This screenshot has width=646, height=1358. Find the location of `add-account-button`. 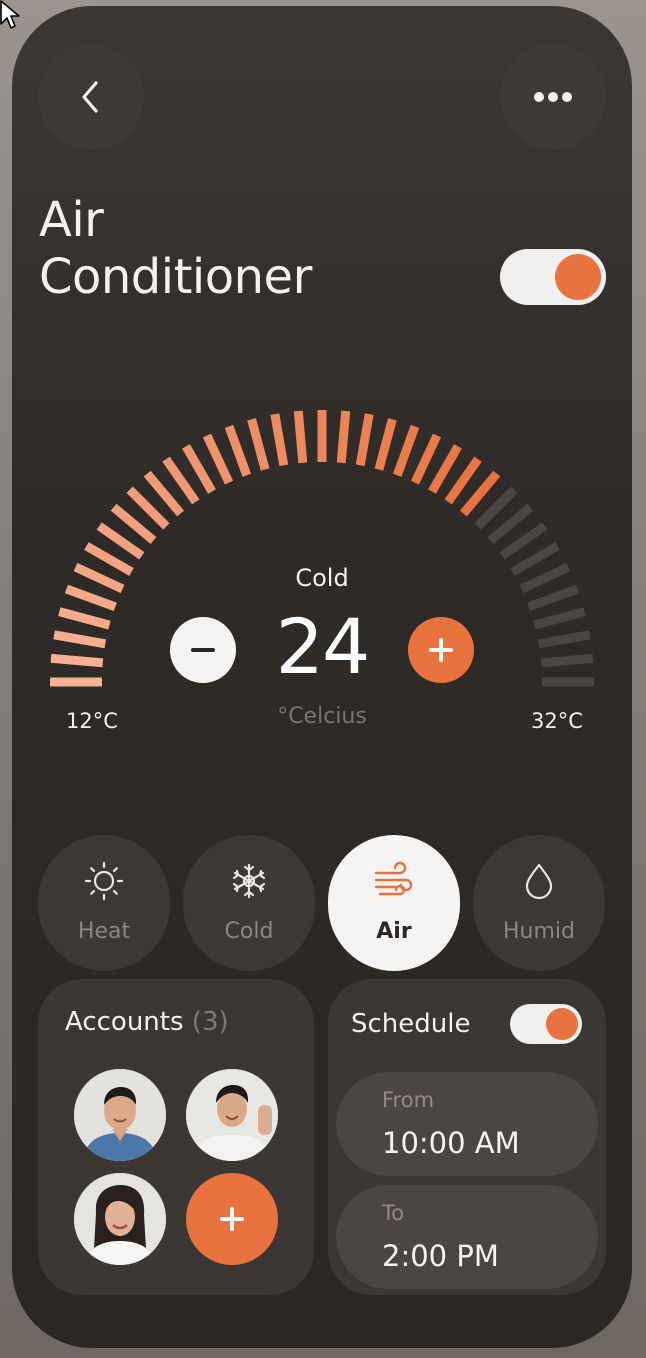

add-account-button is located at coordinates (232, 1219).